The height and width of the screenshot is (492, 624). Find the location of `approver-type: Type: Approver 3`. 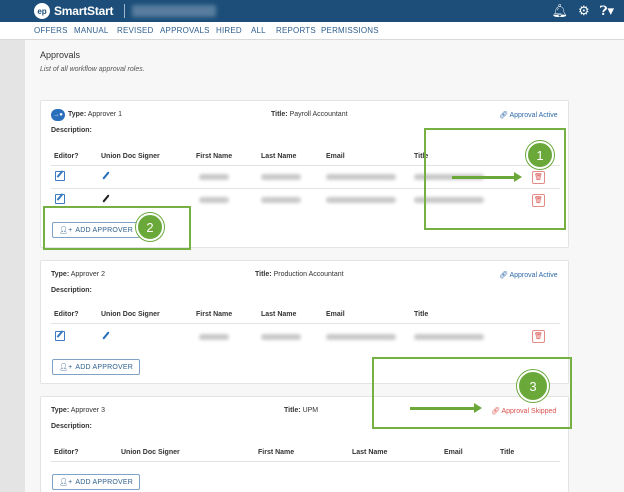

approver-type: Type: Approver 3 is located at coordinates (78, 410).